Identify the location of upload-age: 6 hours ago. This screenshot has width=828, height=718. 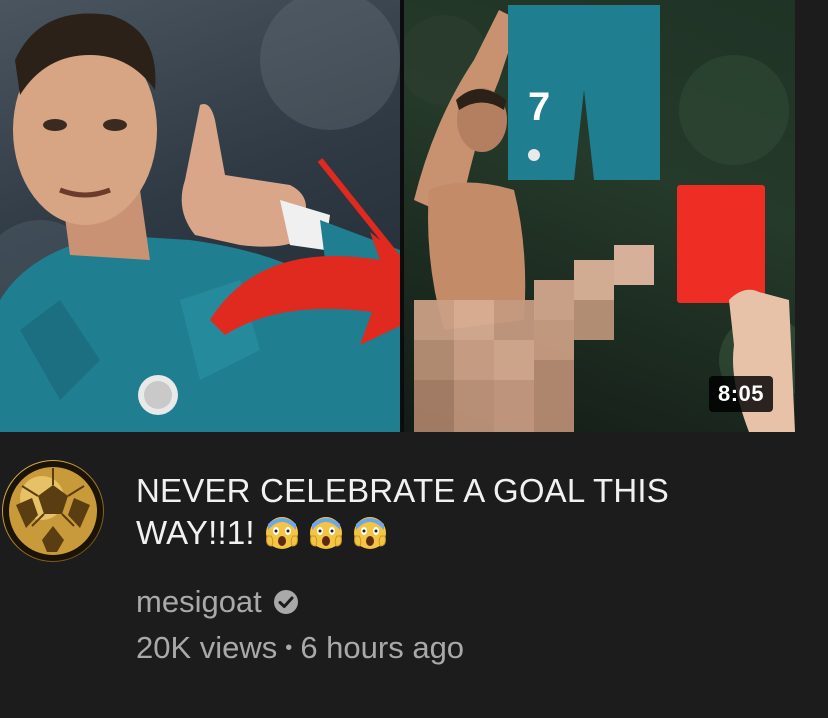
(382, 647).